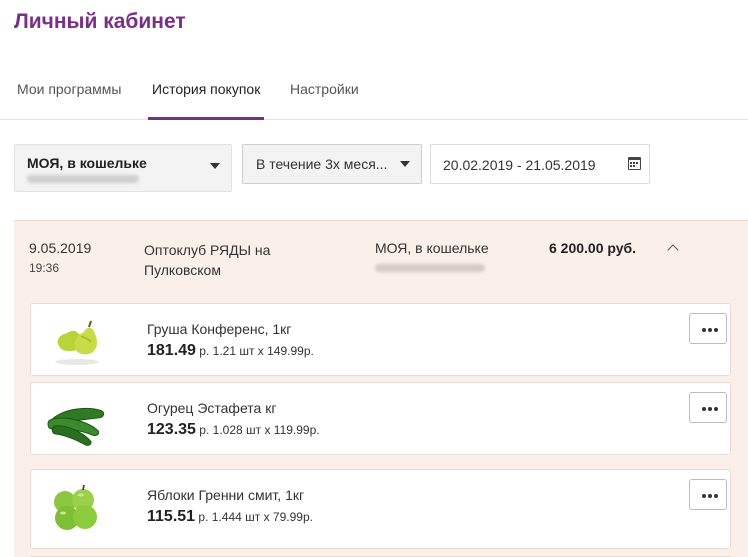 This screenshot has width=748, height=557. What do you see at coordinates (60, 248) in the screenshot?
I see `order-date: 9.05.2019` at bounding box center [60, 248].